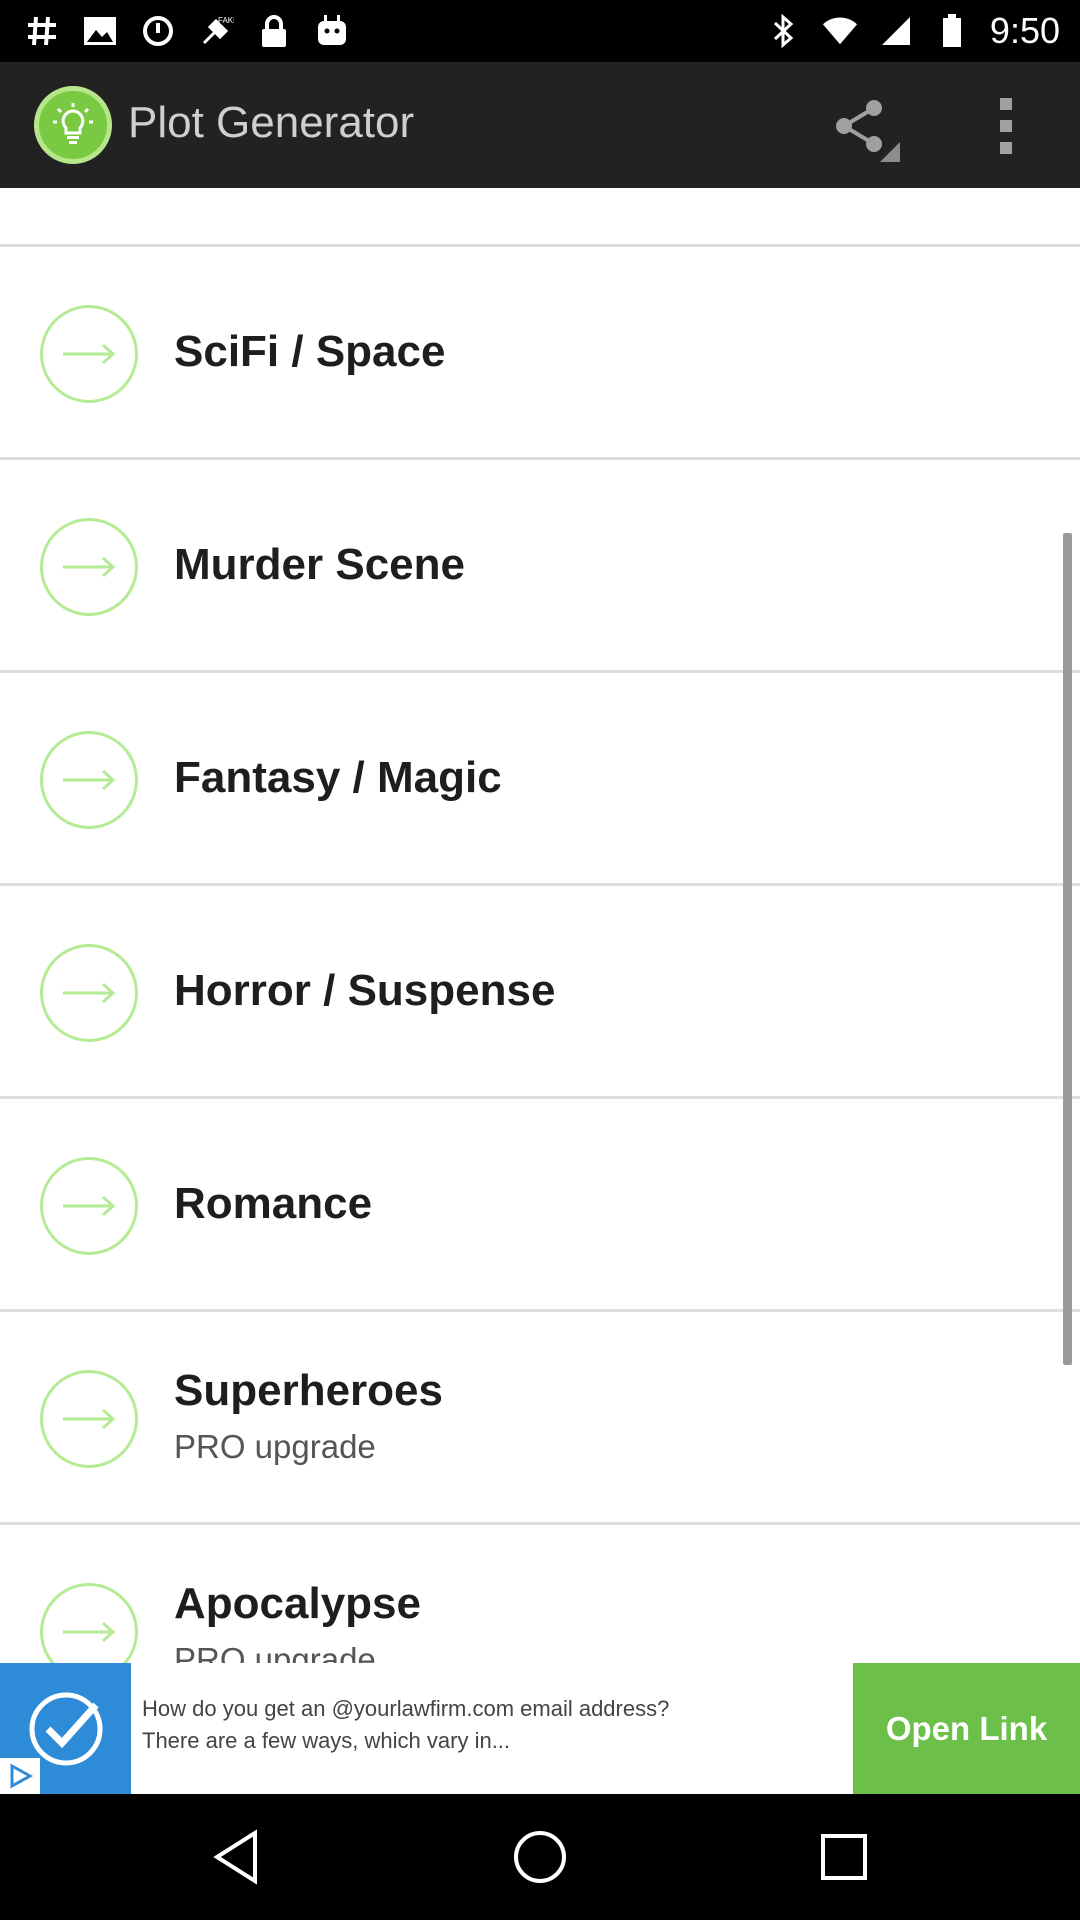 The image size is (1080, 1920). I want to click on list-item-romance: Romance, so click(540, 1205).